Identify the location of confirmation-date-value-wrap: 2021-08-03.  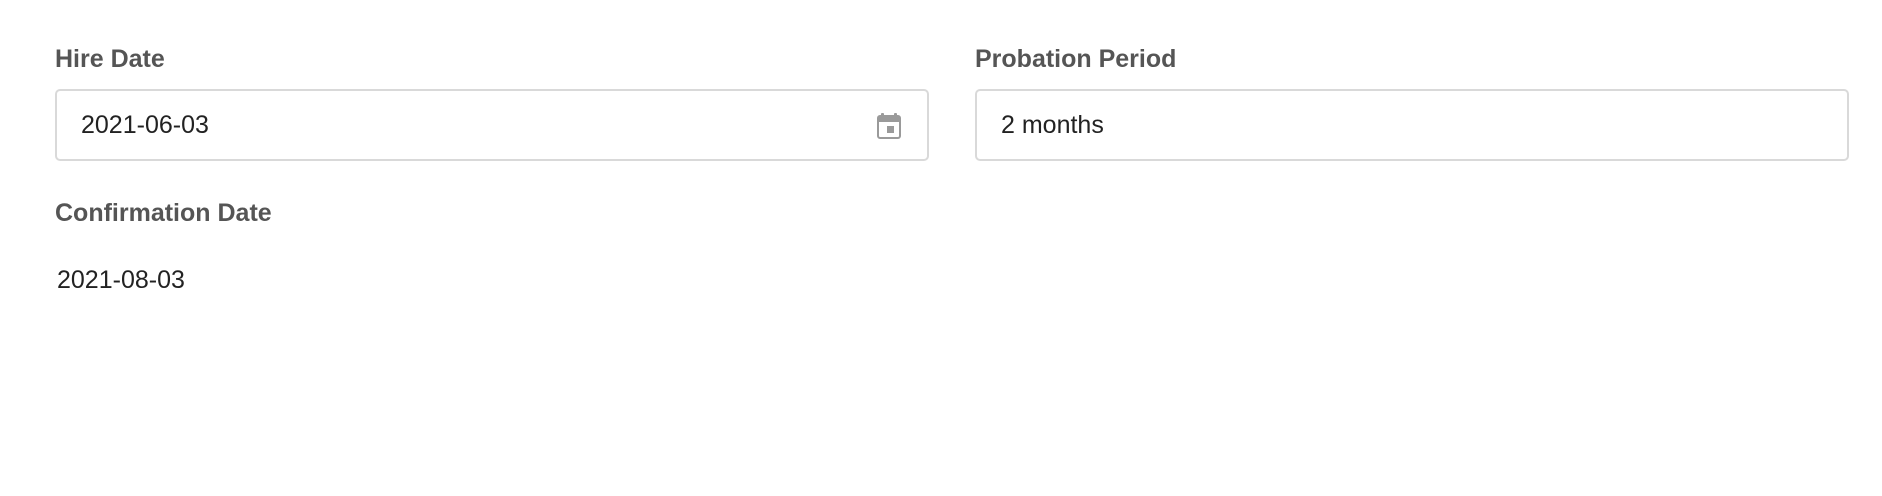
(121, 280).